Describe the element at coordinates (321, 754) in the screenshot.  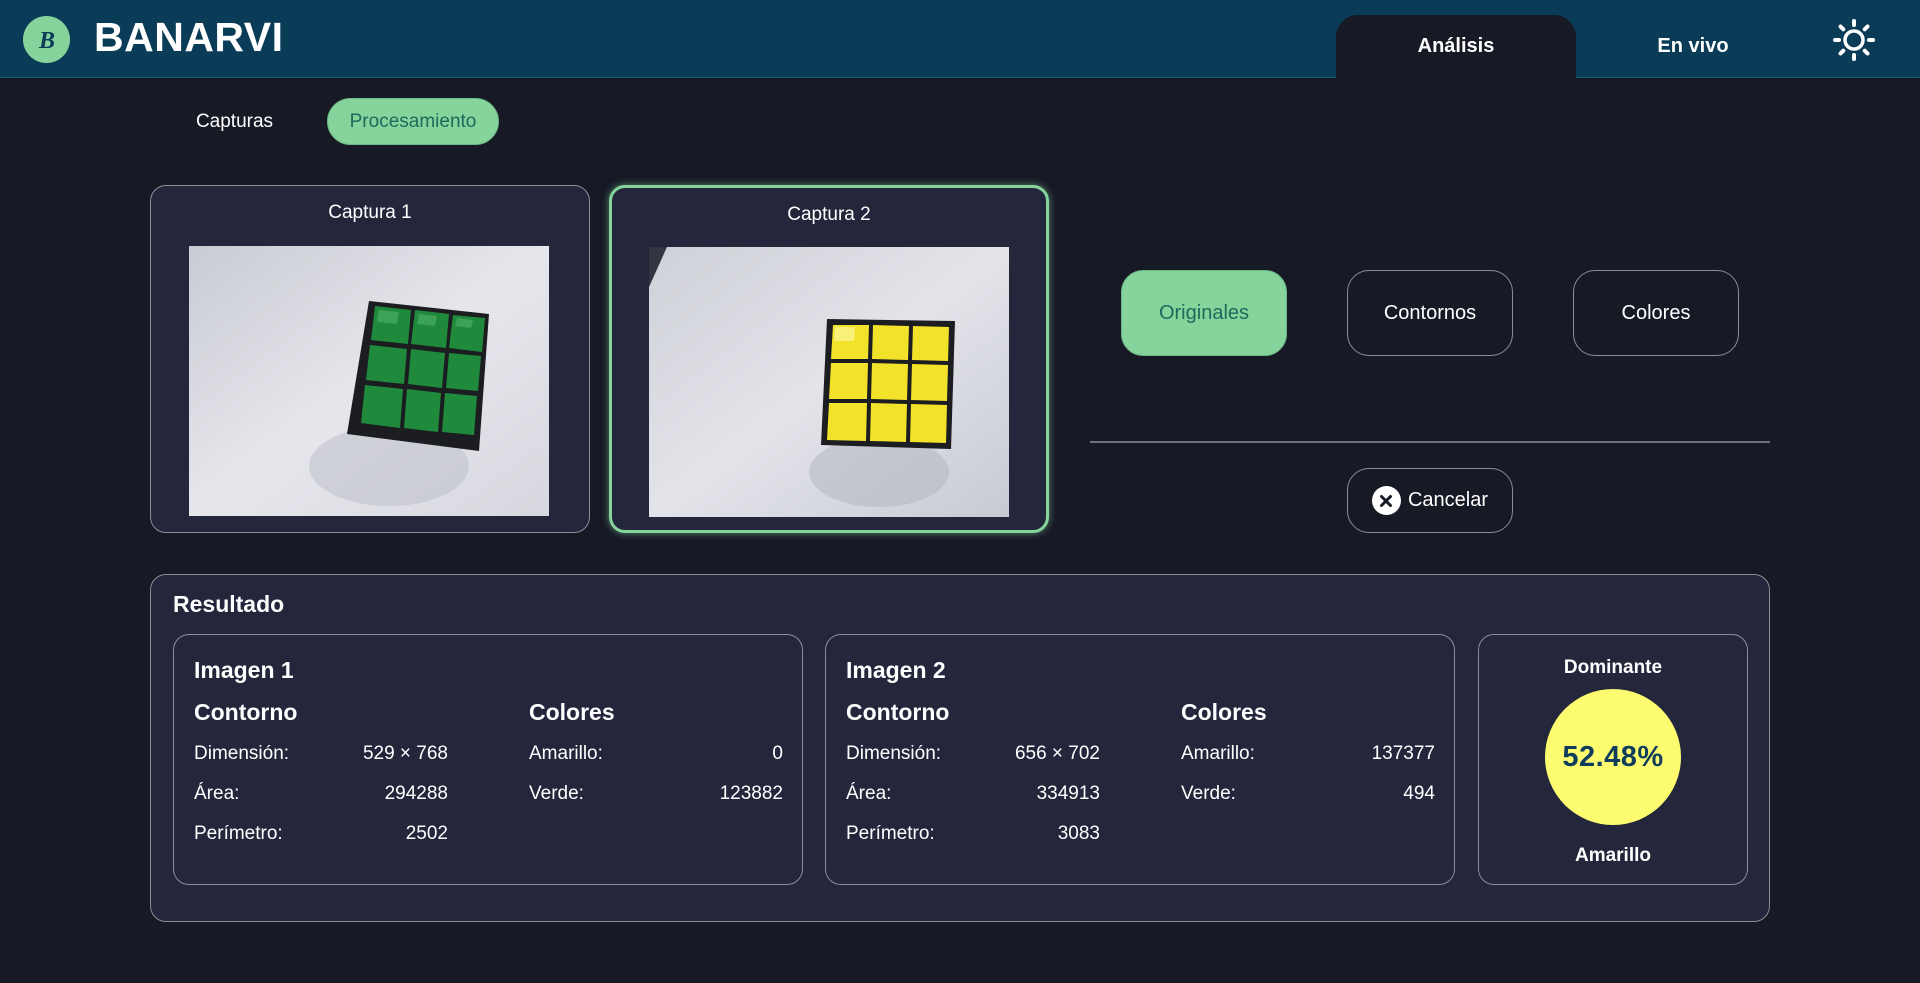
I see `stat-row-dimension: Dimensión: 529 × 768` at that location.